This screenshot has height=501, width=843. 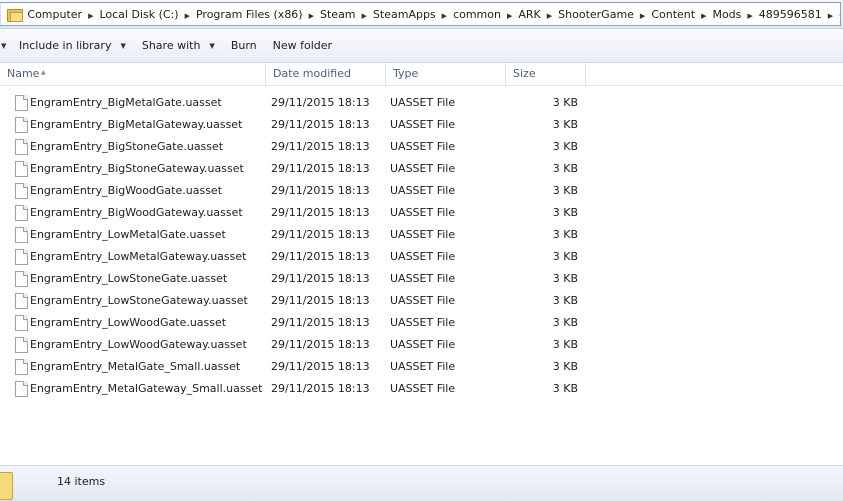 What do you see at coordinates (404, 14) in the screenshot?
I see `breadcrumb-item: SteamApps` at bounding box center [404, 14].